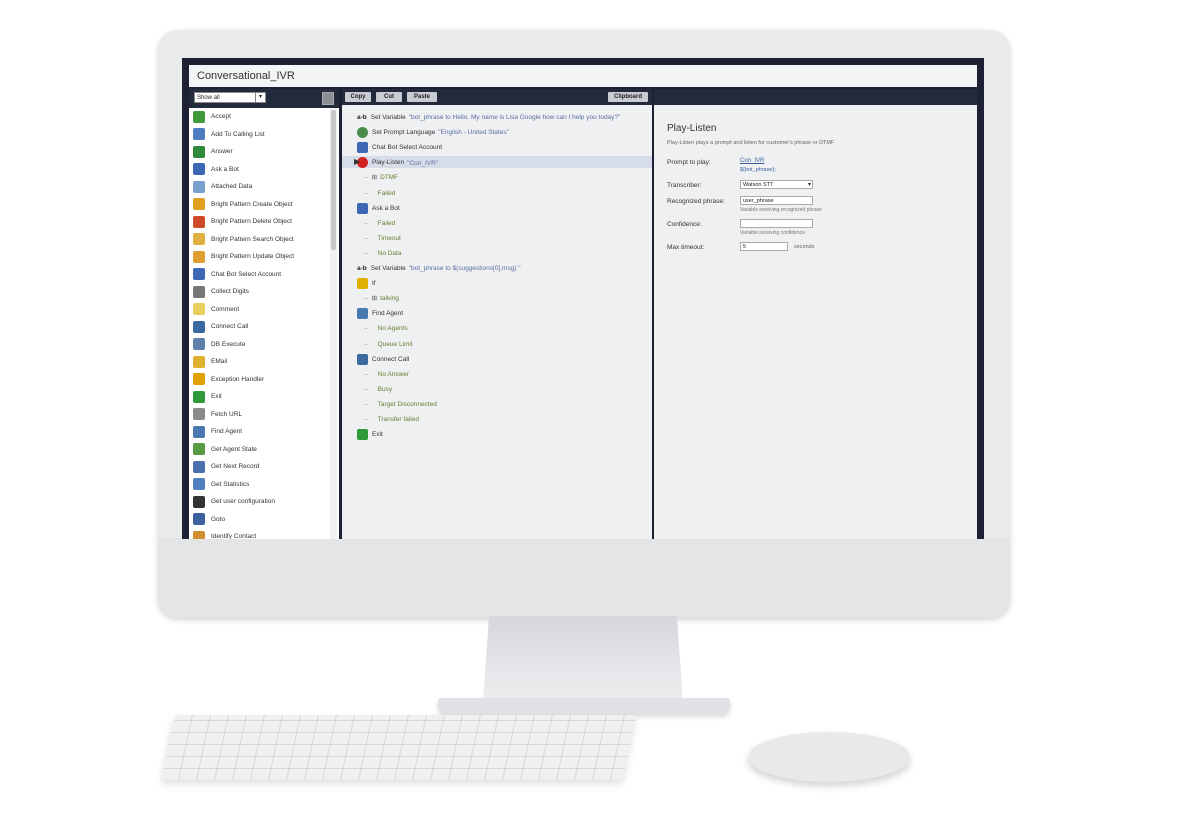 Image resolution: width=1200 pixels, height=833 pixels. Describe the element at coordinates (385, 389) in the screenshot. I see `script-branch-label: Busy` at that location.